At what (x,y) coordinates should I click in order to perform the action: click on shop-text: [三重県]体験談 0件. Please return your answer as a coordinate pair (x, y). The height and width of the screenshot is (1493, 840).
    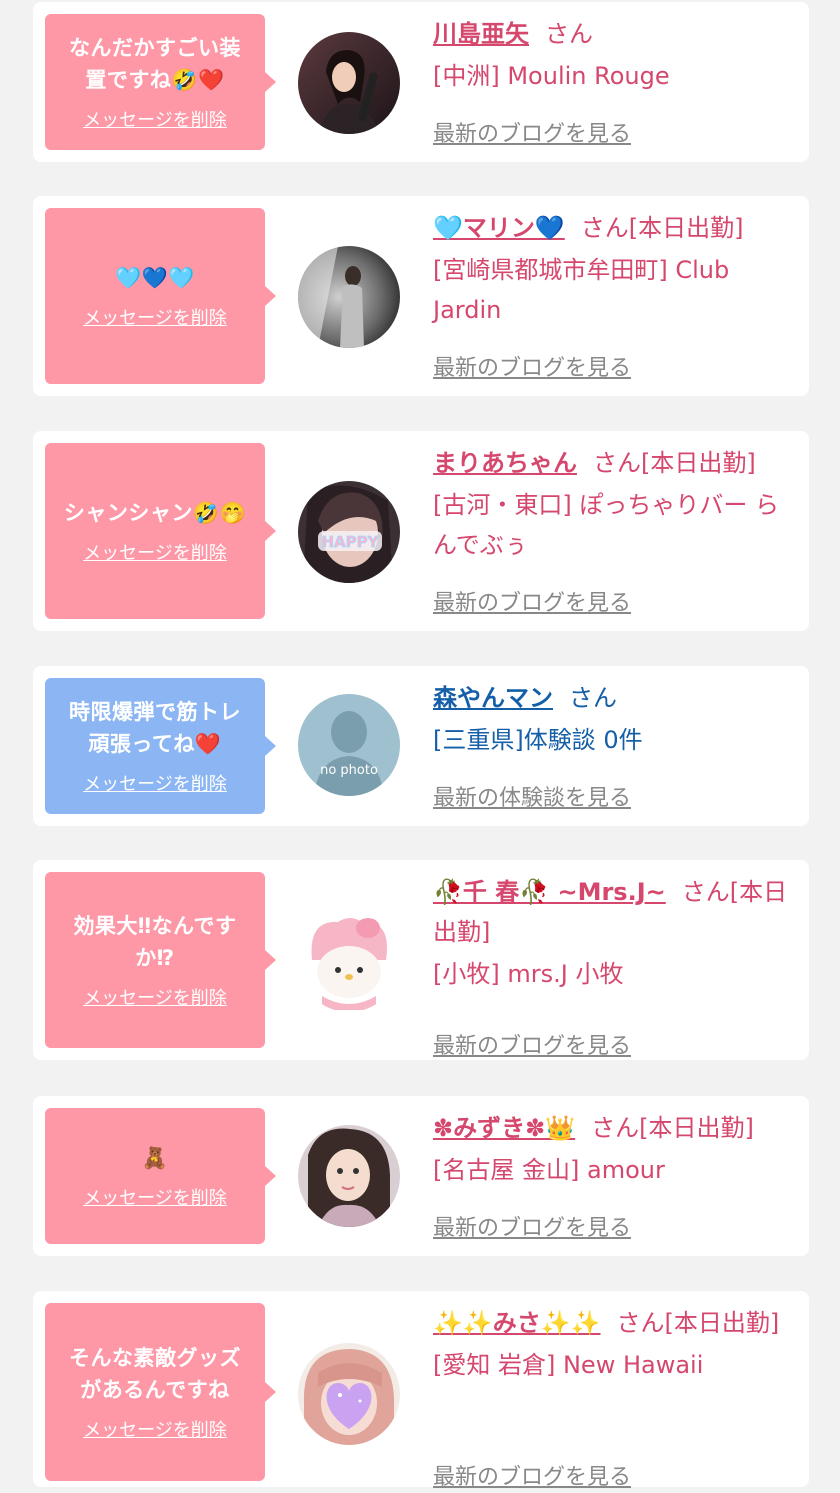
    Looking at the image, I should click on (538, 740).